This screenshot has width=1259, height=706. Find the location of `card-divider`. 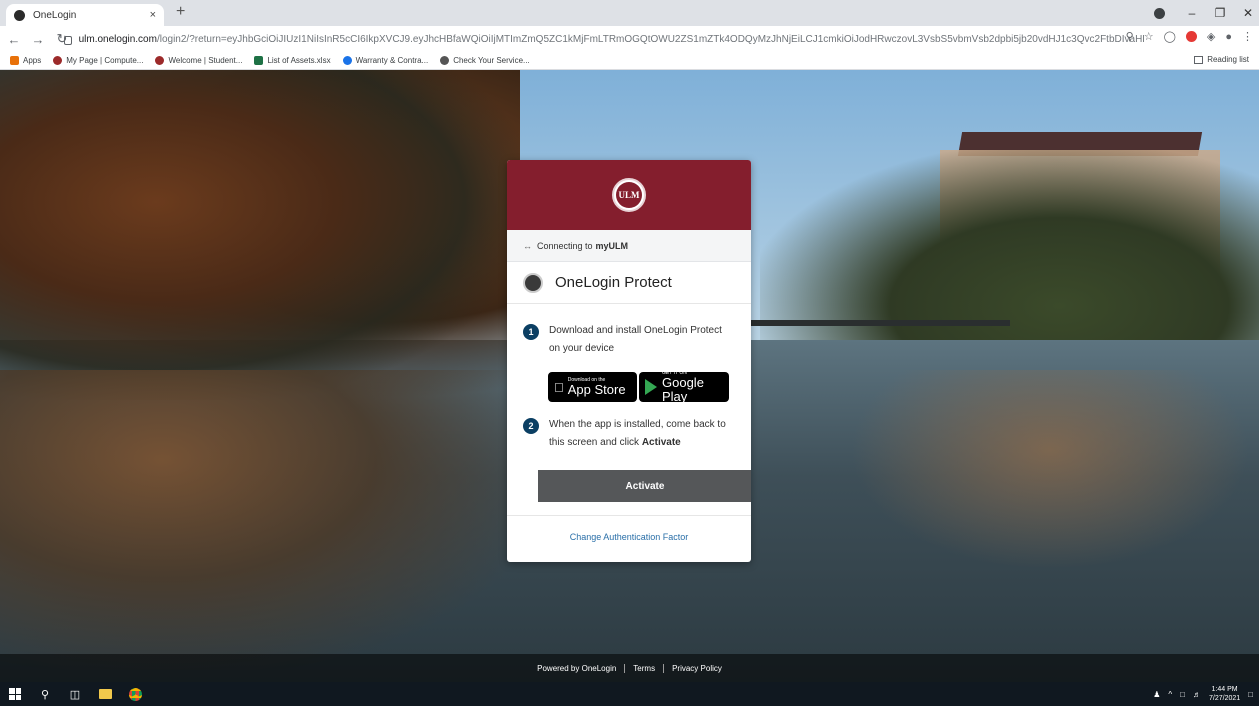

card-divider is located at coordinates (629, 515).